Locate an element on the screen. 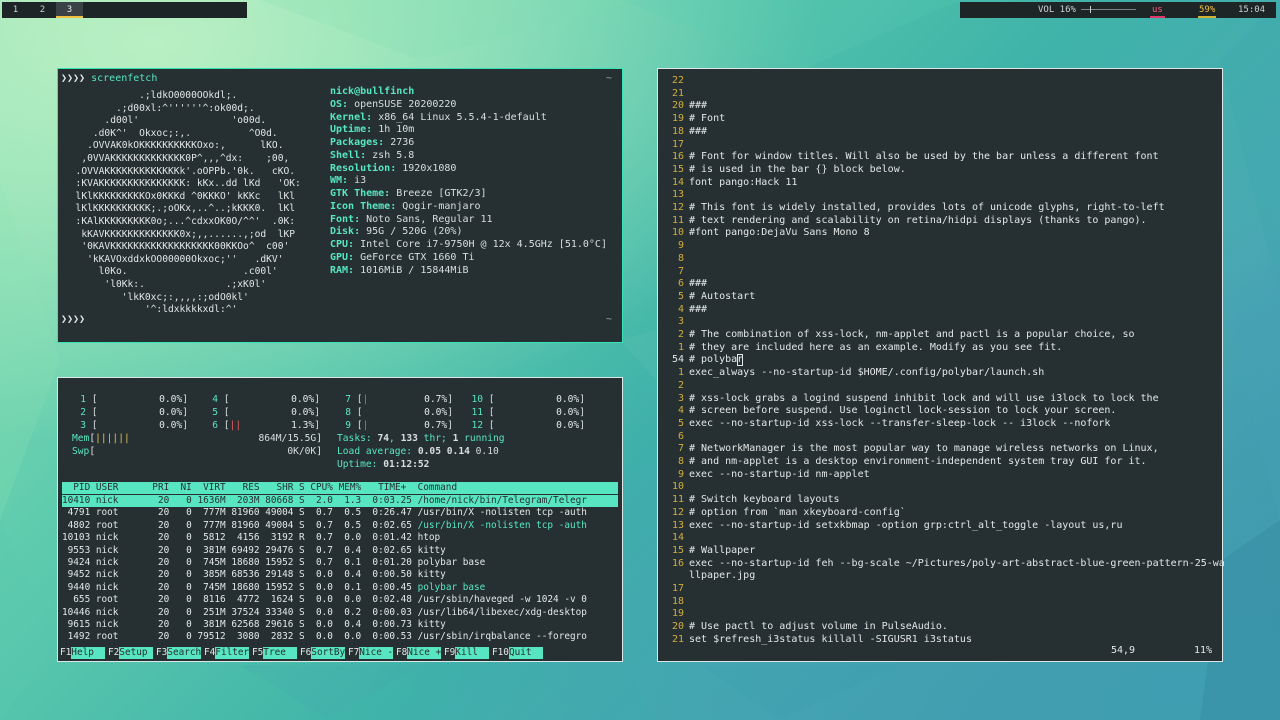 The width and height of the screenshot is (1280, 720). ascii-logo-line: 'l0Kk:. .;xK0l' is located at coordinates (165, 284).